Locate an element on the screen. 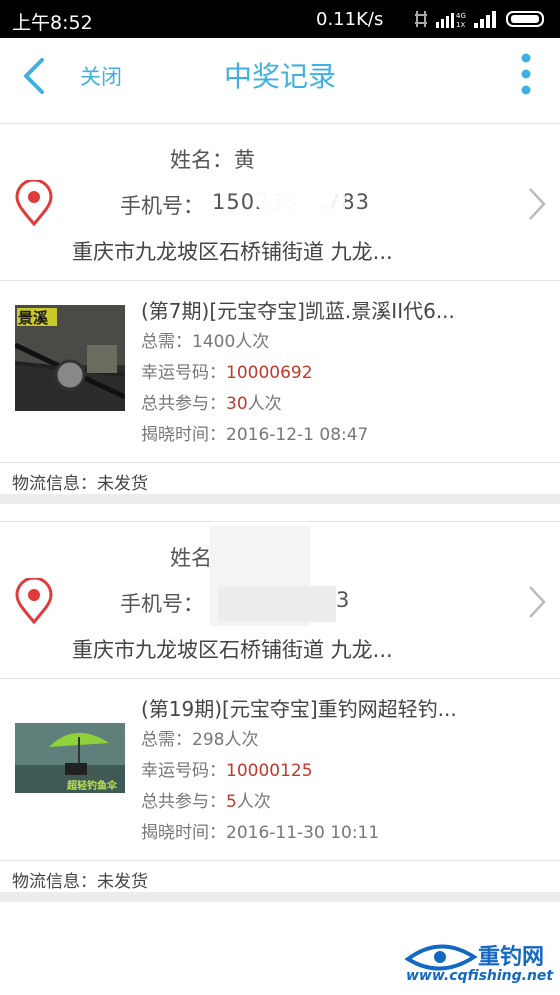 The height and width of the screenshot is (995, 560). lucky-number: 幸运号码：10000125 is located at coordinates (227, 771).